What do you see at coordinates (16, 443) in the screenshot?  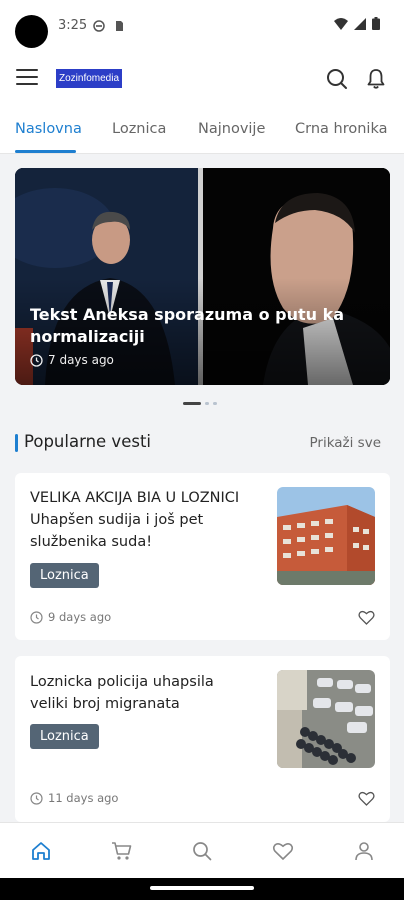 I see `section-accent-bar` at bounding box center [16, 443].